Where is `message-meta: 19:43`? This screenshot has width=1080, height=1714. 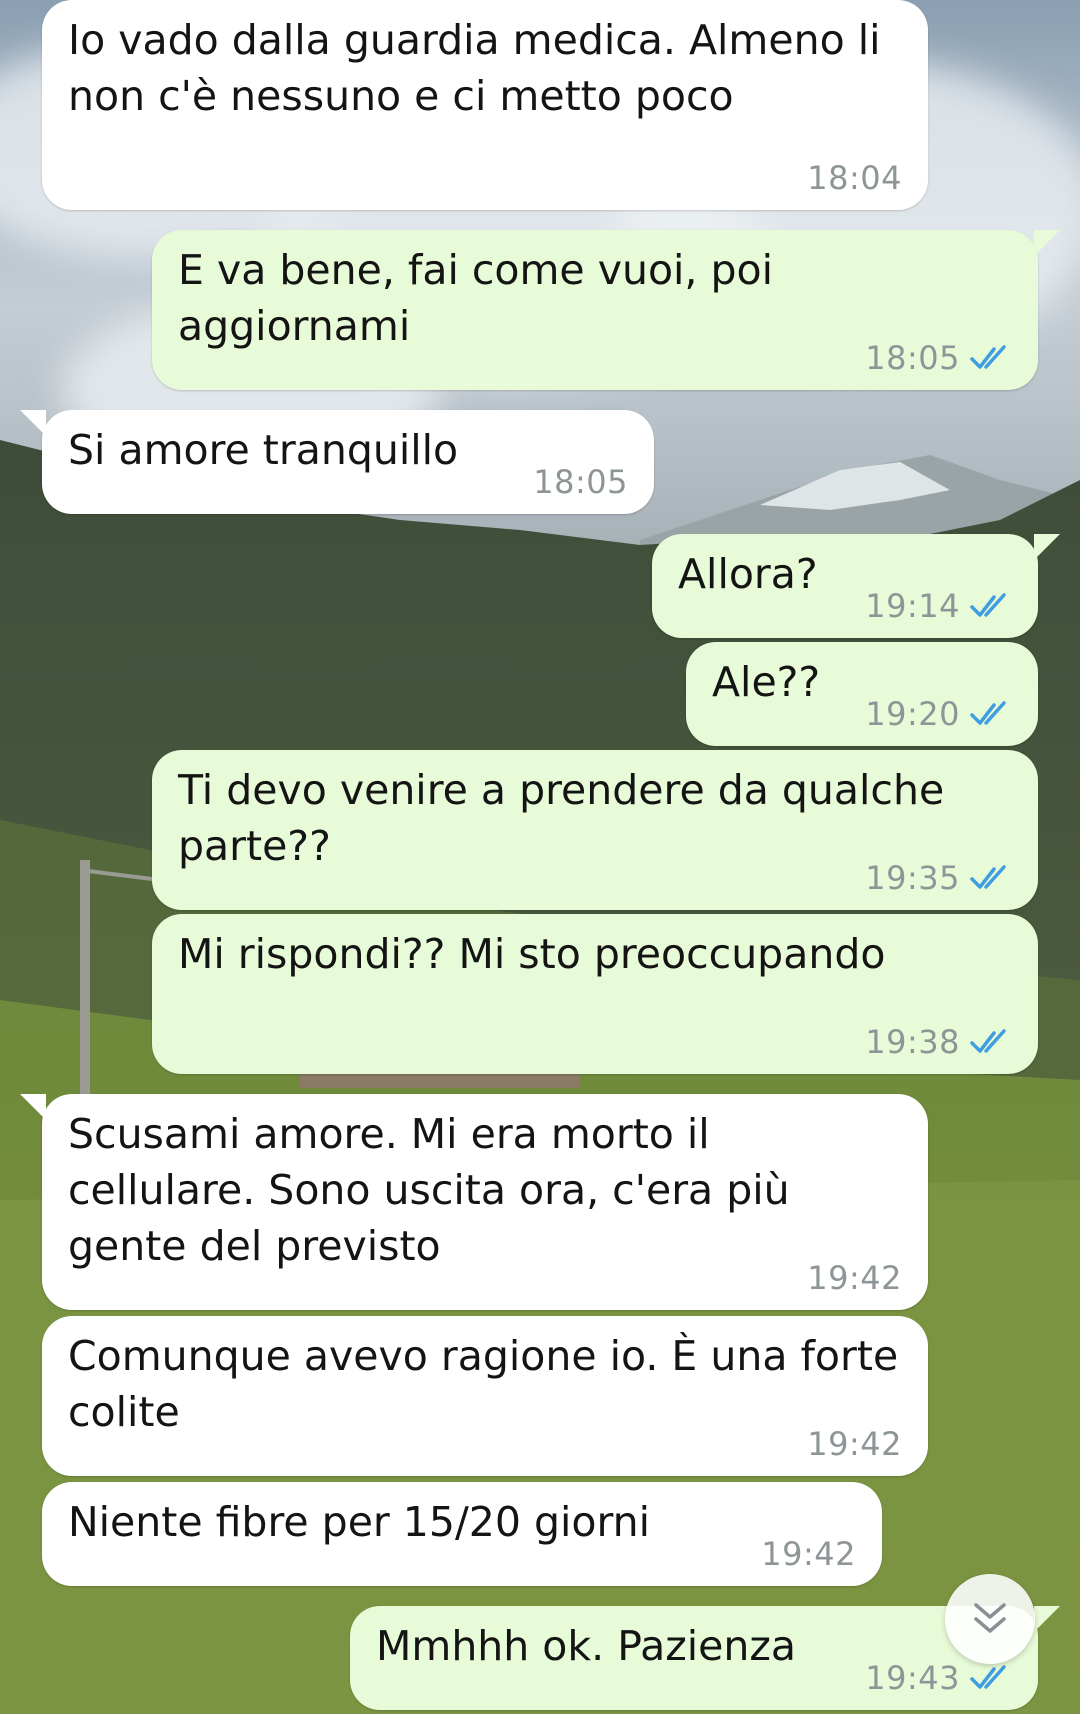
message-meta: 19:43 is located at coordinates (938, 1678).